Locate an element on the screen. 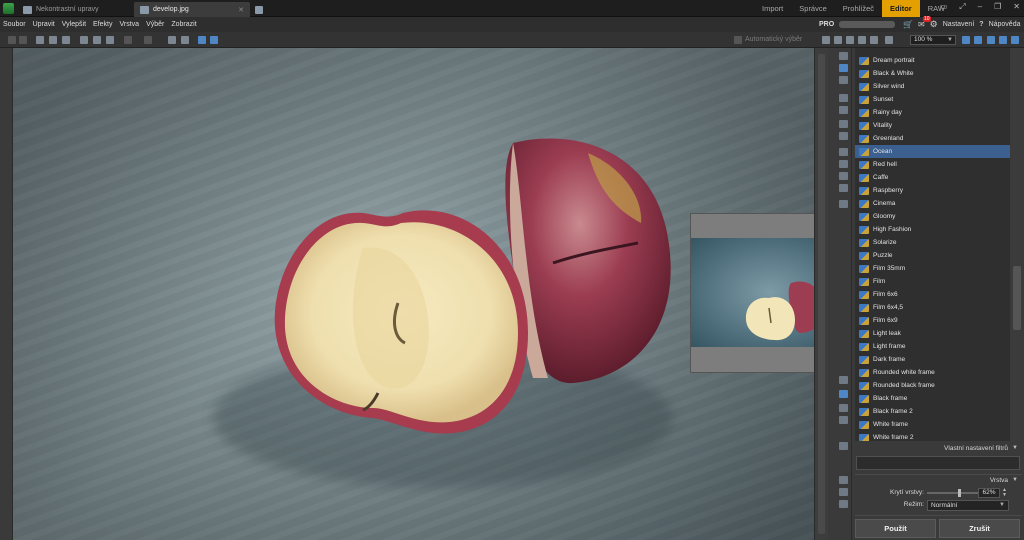 The image size is (1024, 540). help-icon: ? is located at coordinates (981, 24).